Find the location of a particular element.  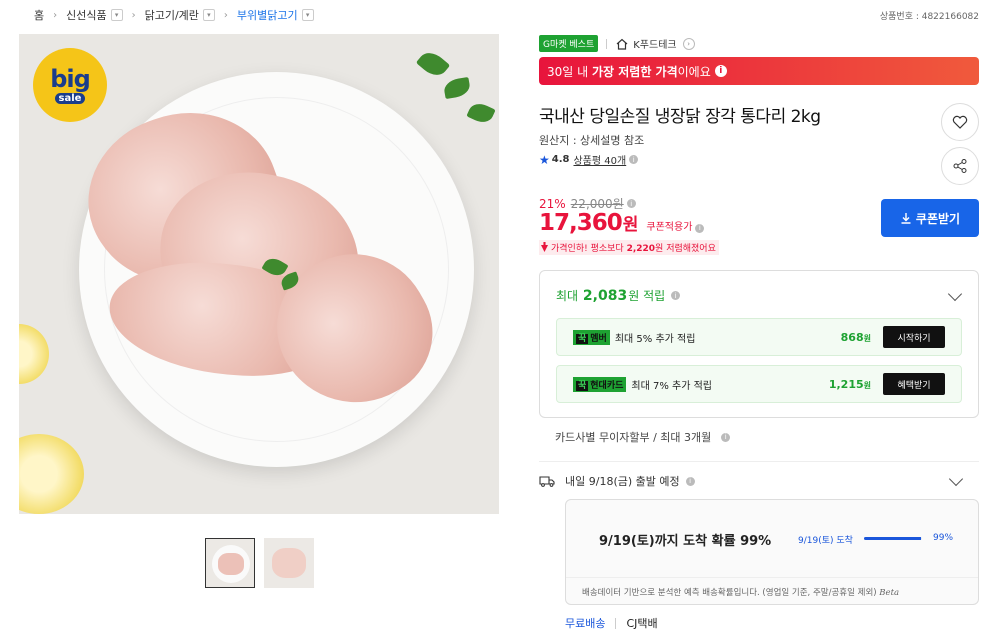

arrow-down-icon is located at coordinates (544, 247).